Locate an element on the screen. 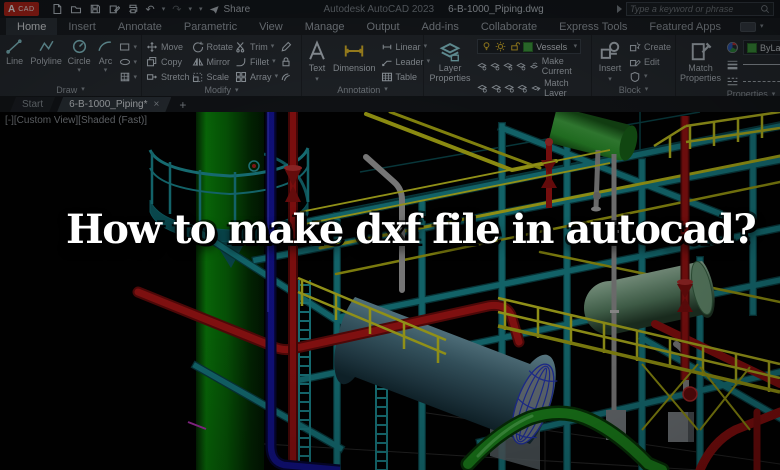 The height and width of the screenshot is (470, 780). match-layer-icon is located at coordinates (536, 88).